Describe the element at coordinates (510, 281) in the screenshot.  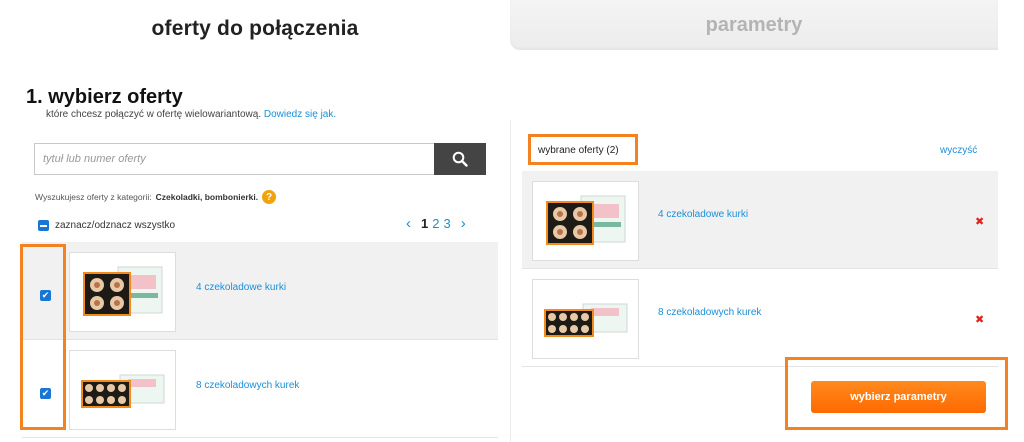
I see `panel-divider` at that location.